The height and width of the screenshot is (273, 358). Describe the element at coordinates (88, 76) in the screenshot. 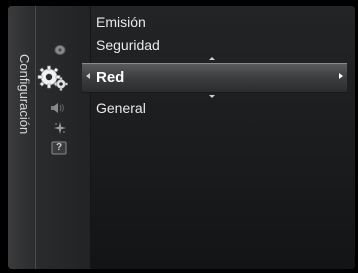

I see `left-arrow-icon` at that location.